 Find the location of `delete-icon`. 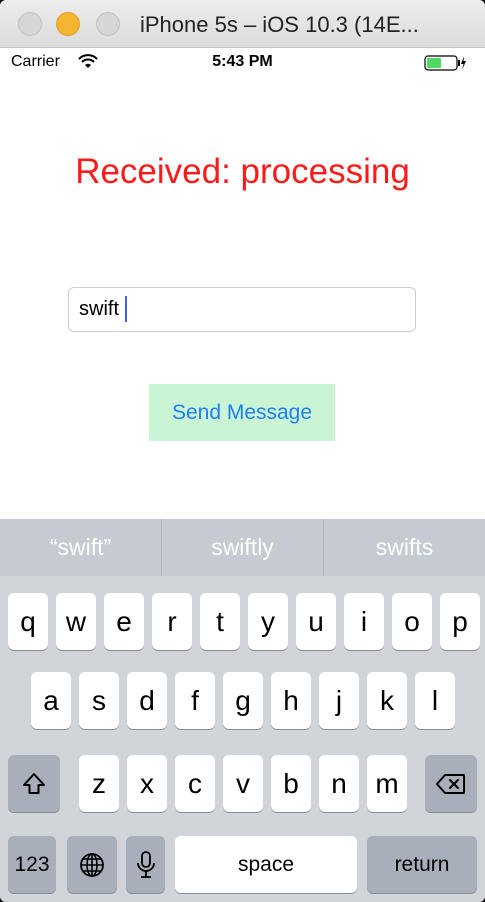

delete-icon is located at coordinates (450, 783).